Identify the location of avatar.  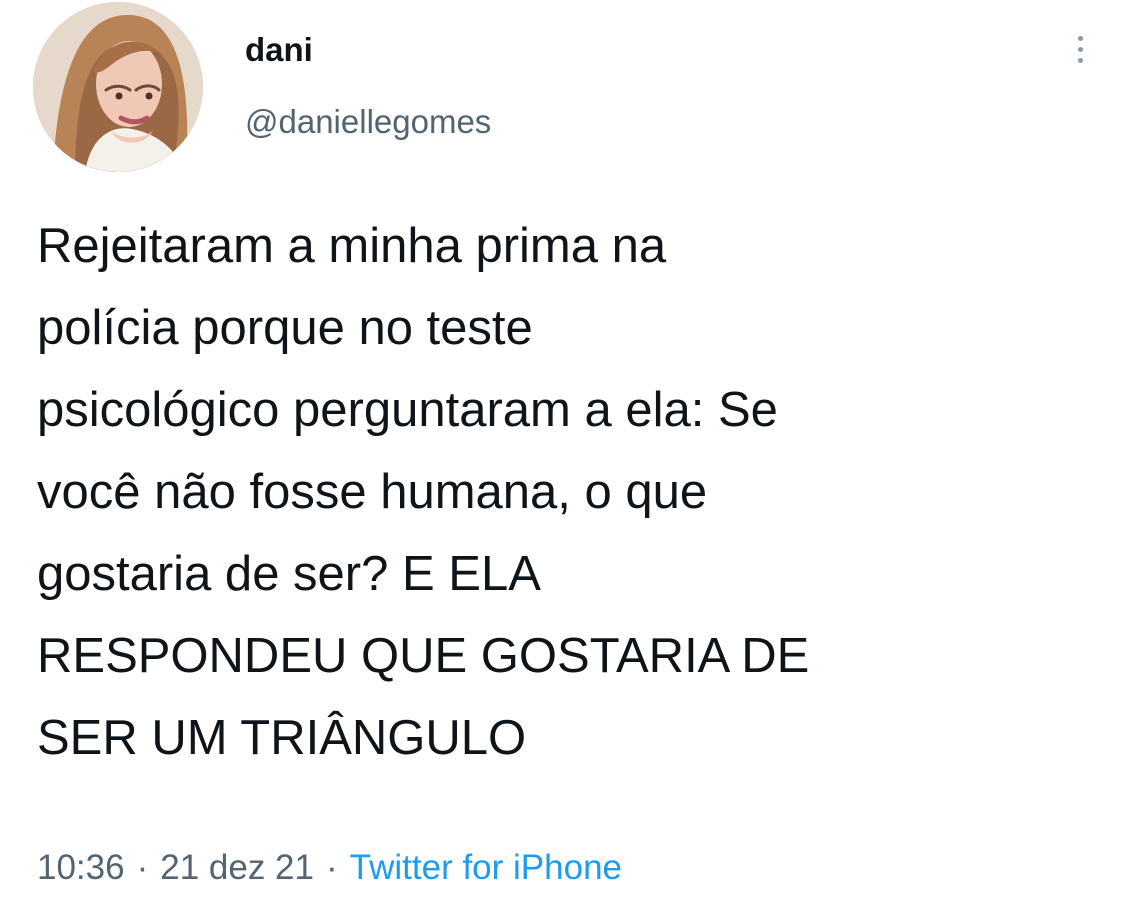
(118, 87).